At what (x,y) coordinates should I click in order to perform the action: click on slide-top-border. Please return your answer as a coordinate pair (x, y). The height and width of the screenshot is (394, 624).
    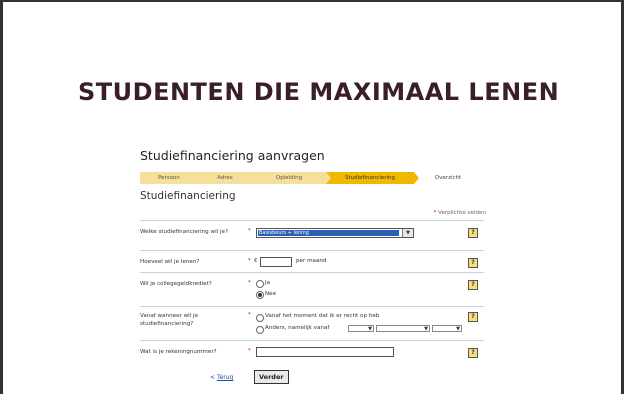
    Looking at the image, I should click on (312, 1).